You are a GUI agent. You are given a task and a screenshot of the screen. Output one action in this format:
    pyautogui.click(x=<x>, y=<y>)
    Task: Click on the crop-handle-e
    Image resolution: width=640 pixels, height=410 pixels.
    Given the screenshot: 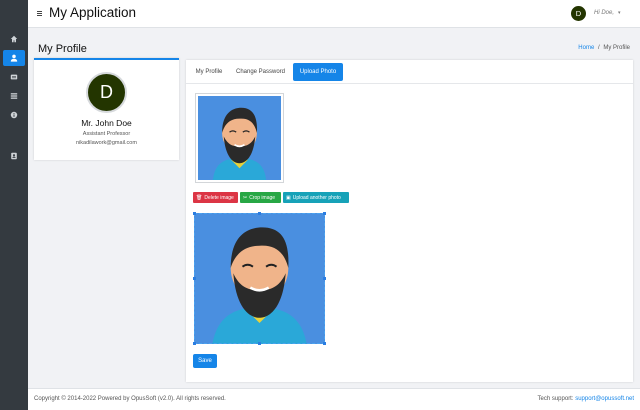 What is the action you would take?
    pyautogui.click(x=324, y=278)
    